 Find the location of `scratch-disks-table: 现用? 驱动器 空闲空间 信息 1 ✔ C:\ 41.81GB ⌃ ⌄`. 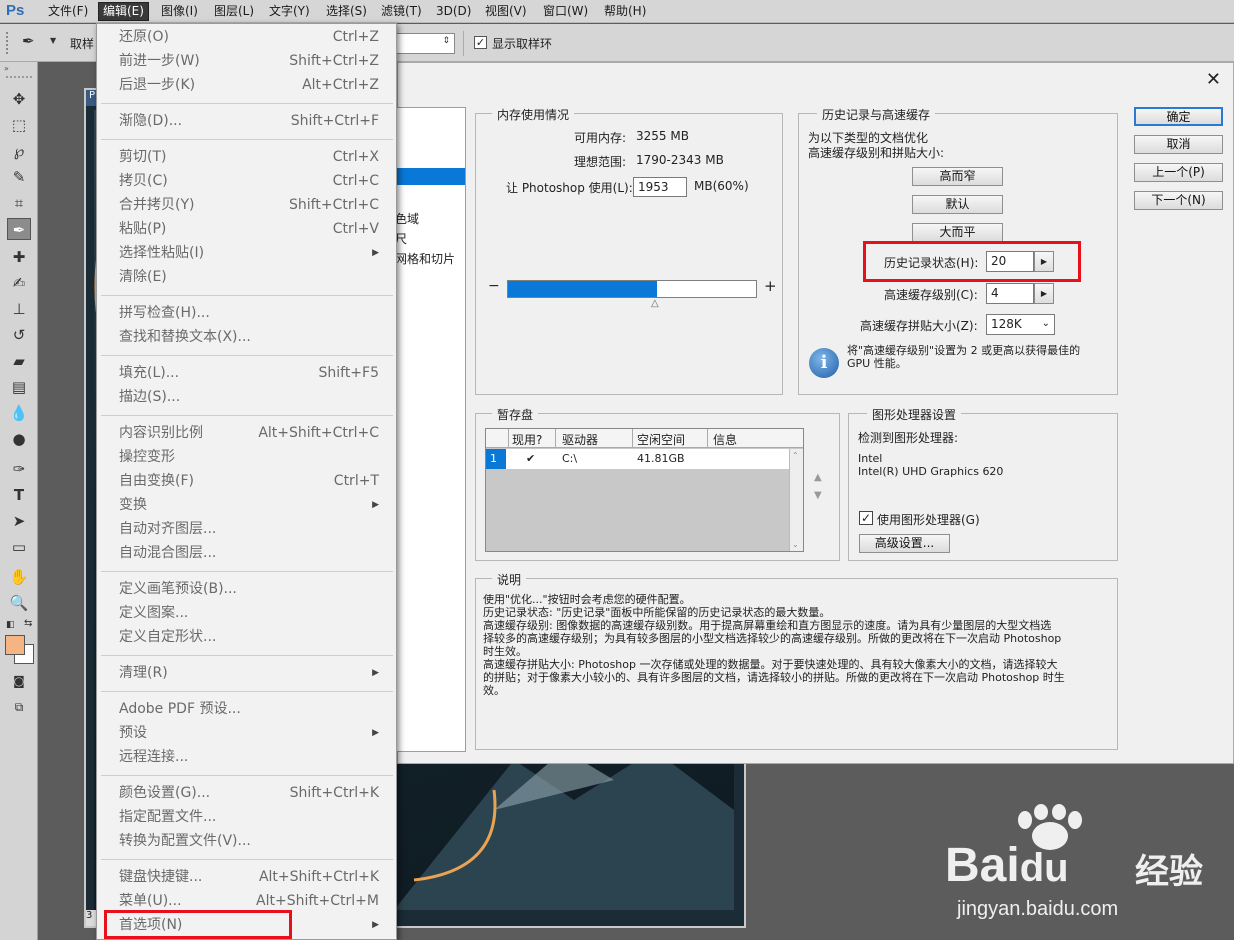

scratch-disks-table: 现用? 驱动器 空闲空间 信息 1 ✔ C:\ 41.81GB ⌃ ⌄ is located at coordinates (644, 490).